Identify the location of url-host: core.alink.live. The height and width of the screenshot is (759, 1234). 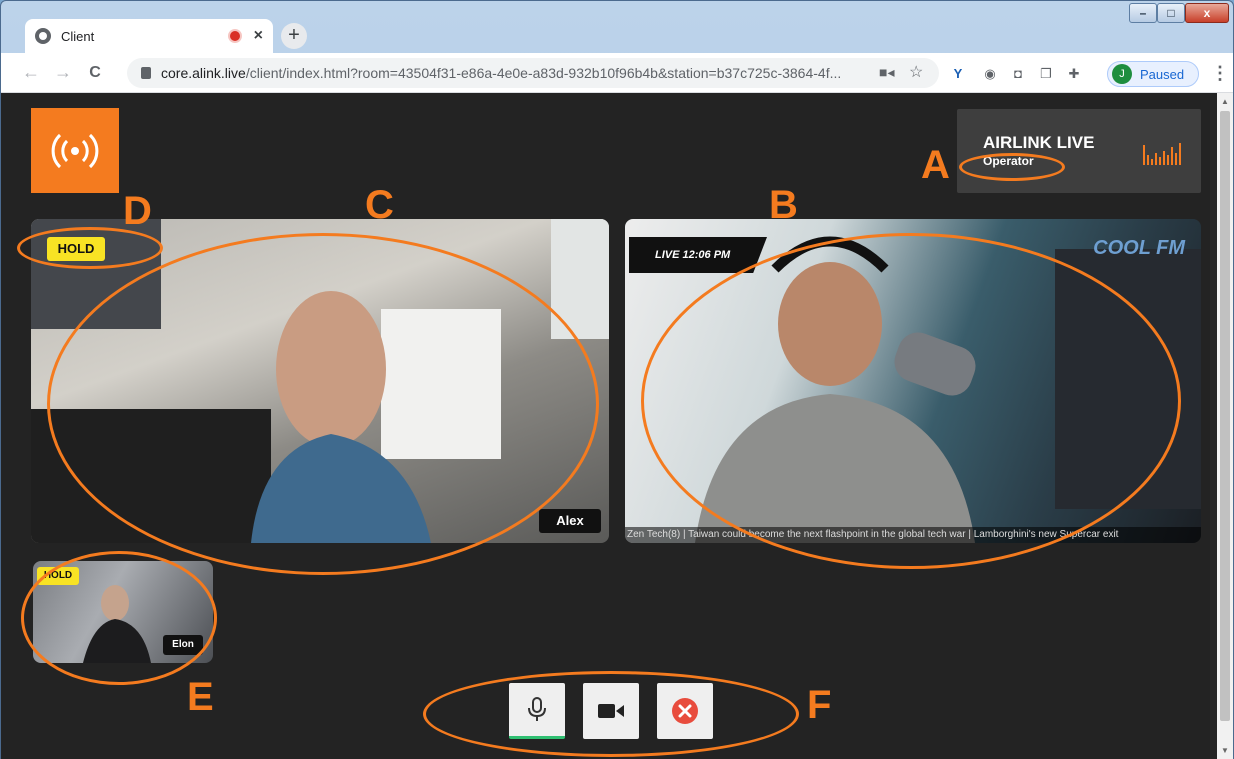
(203, 73).